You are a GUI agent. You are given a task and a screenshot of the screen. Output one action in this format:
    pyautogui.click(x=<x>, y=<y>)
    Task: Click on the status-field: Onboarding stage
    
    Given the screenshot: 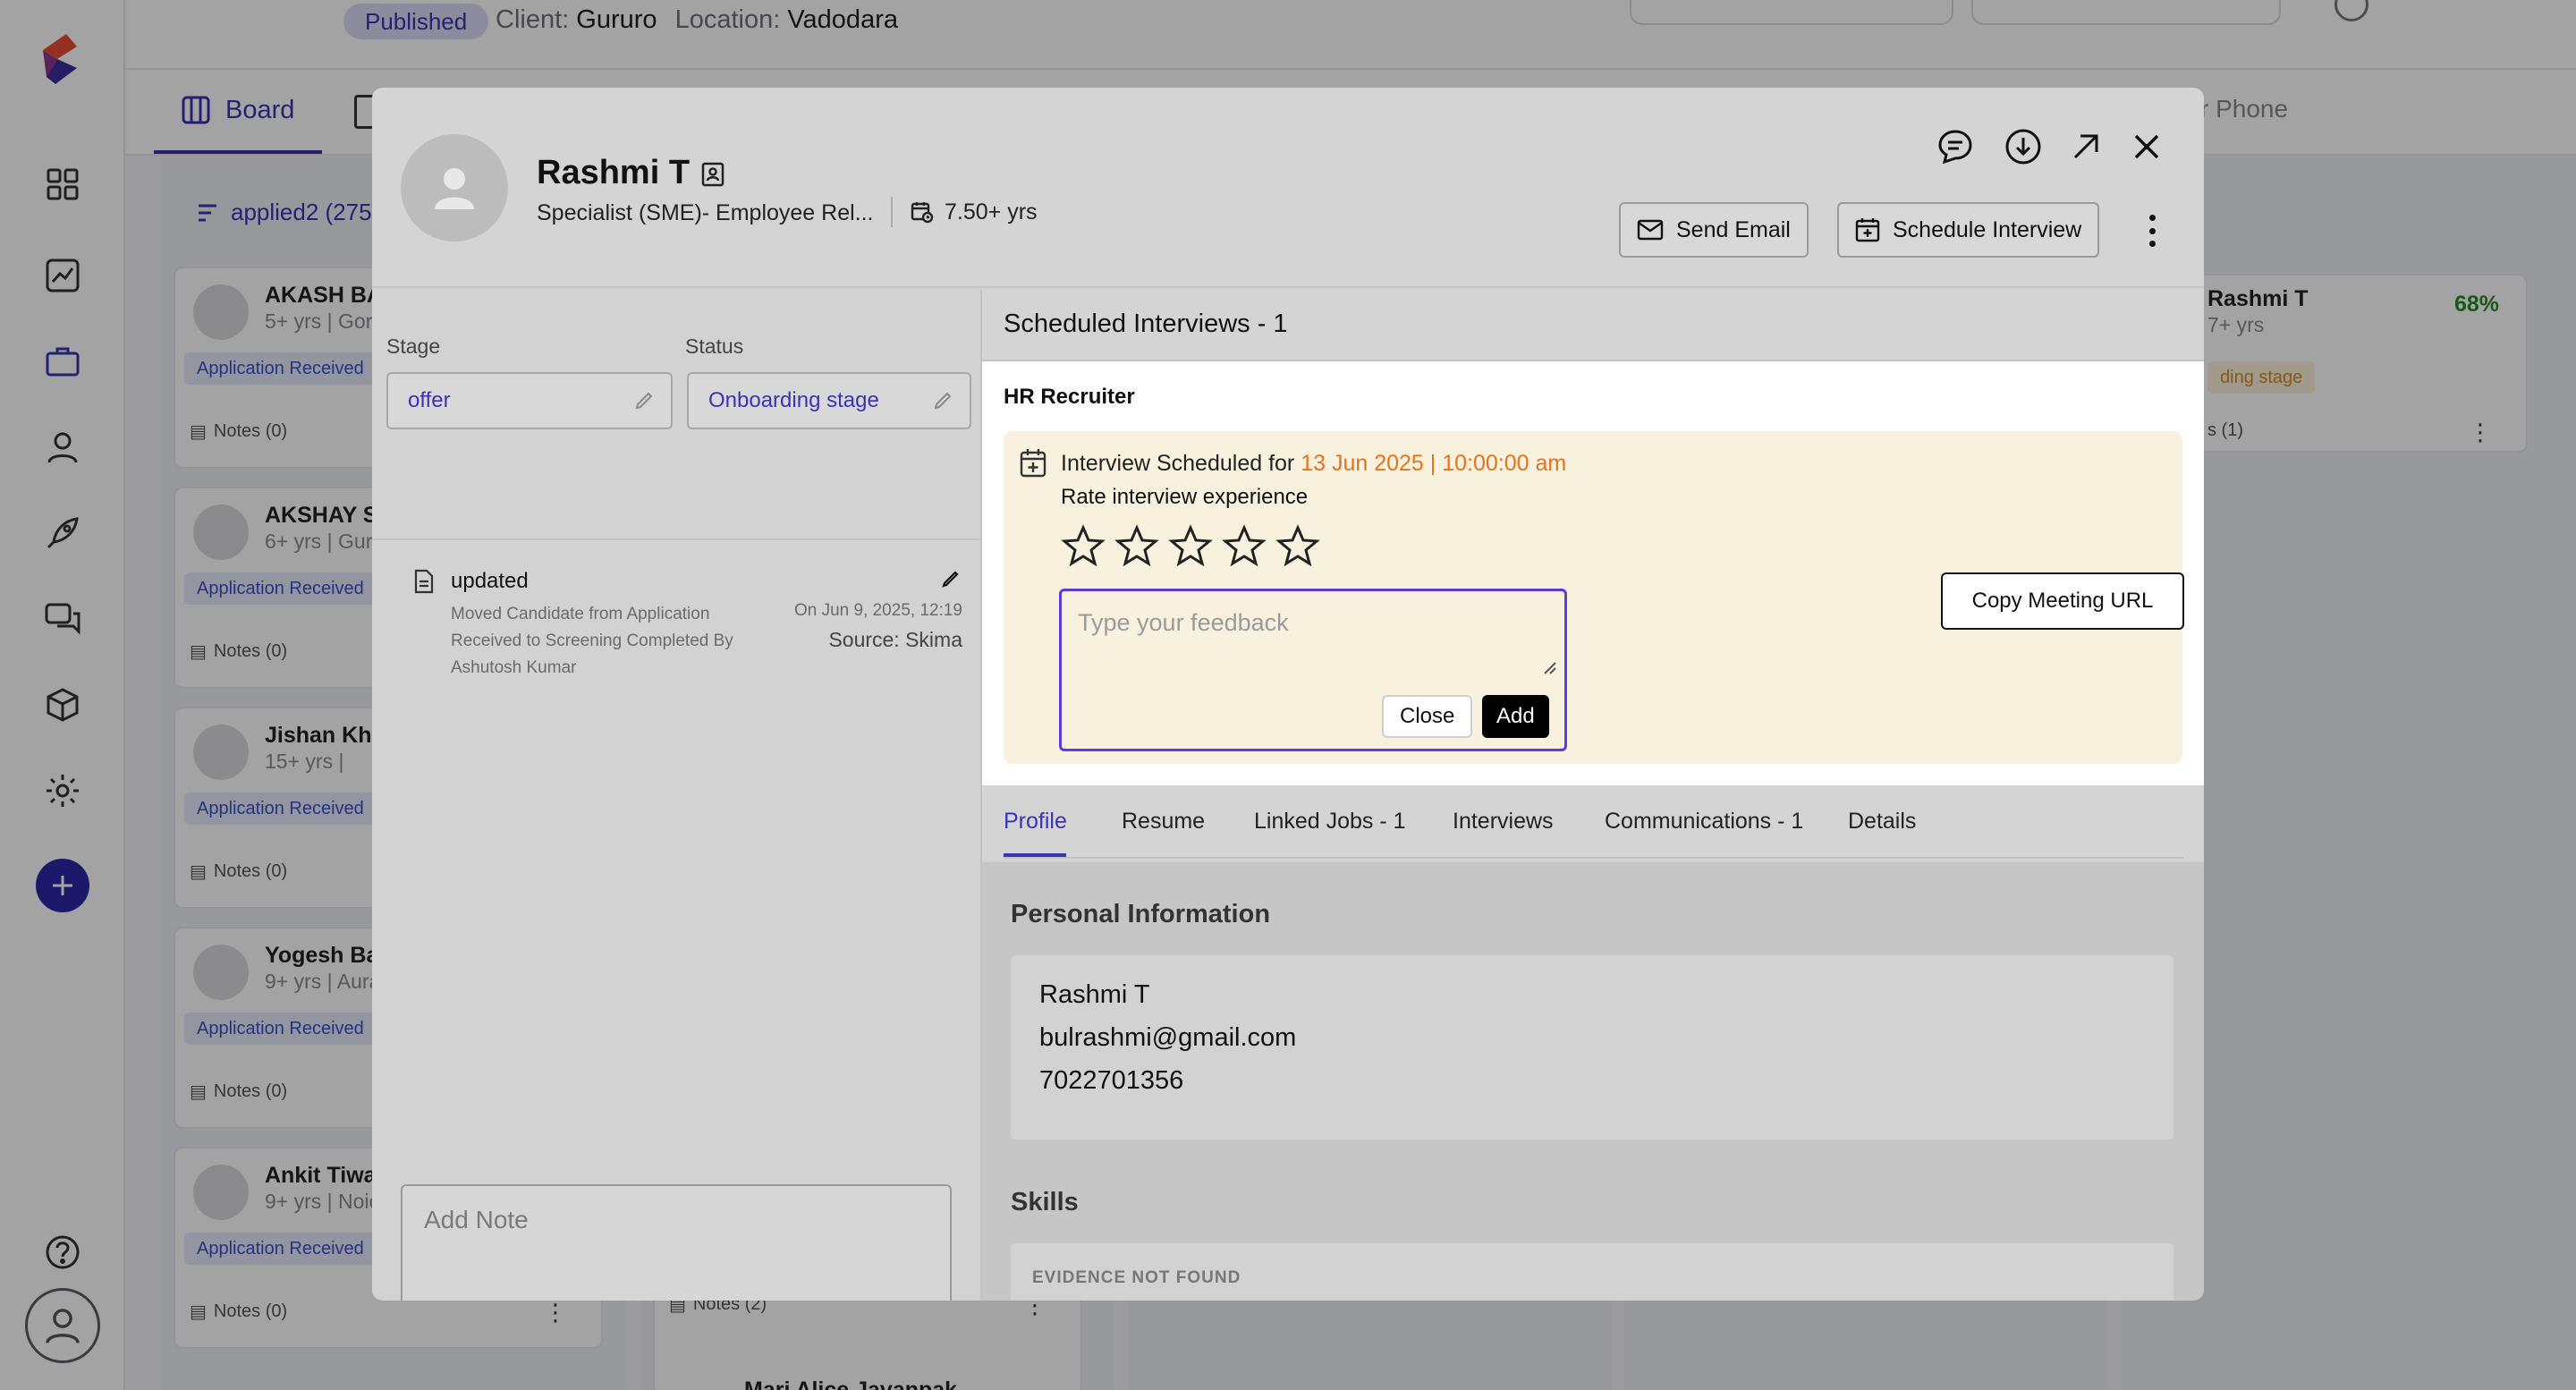 What is the action you would take?
    pyautogui.click(x=829, y=400)
    